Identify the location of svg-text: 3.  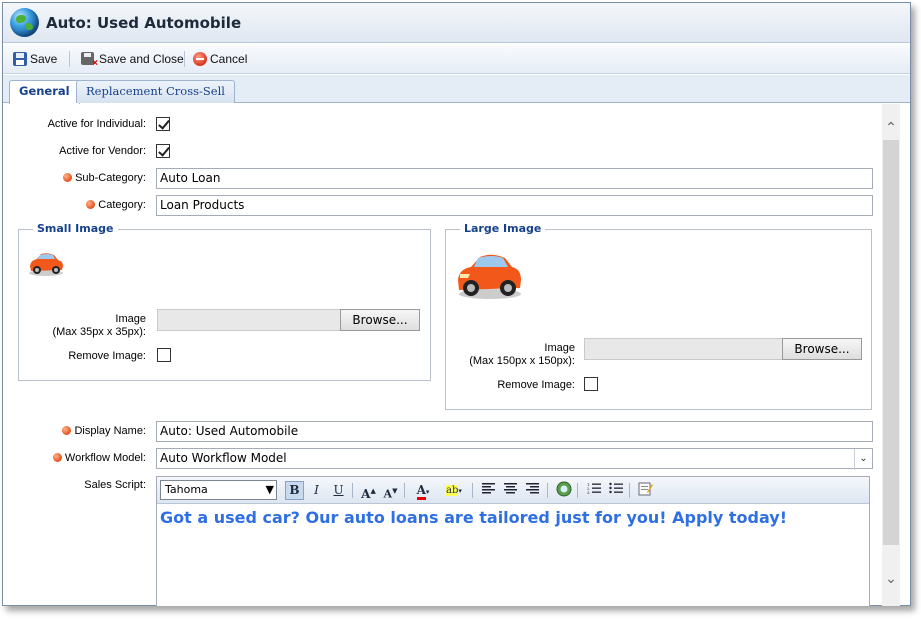
(588, 492).